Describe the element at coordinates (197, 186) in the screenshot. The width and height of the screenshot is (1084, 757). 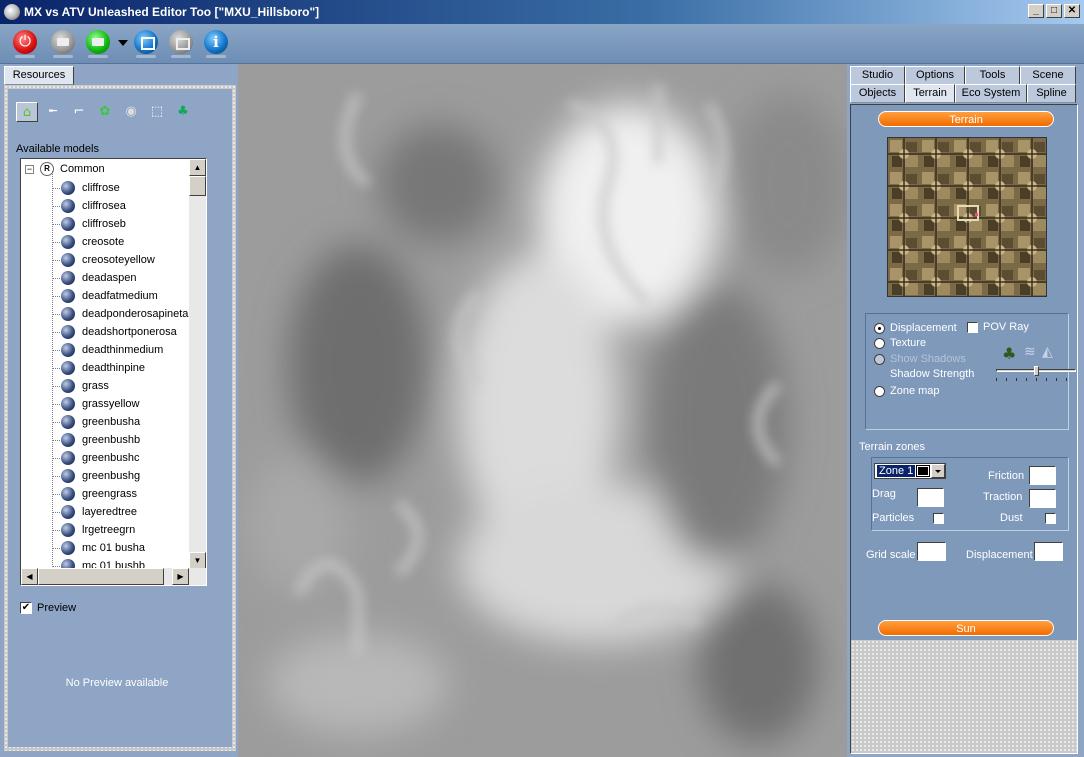
I see `scroll-thumb` at that location.